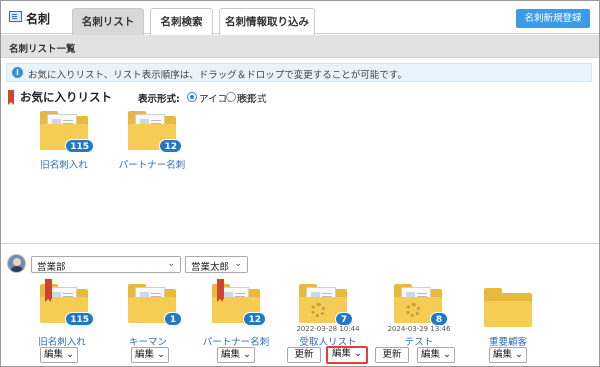  Describe the element at coordinates (217, 75) in the screenshot. I see `info-text: お気に入りリスト、リスト表示順序は、ドラッグ＆ドロップで変更することが可能です。` at that location.